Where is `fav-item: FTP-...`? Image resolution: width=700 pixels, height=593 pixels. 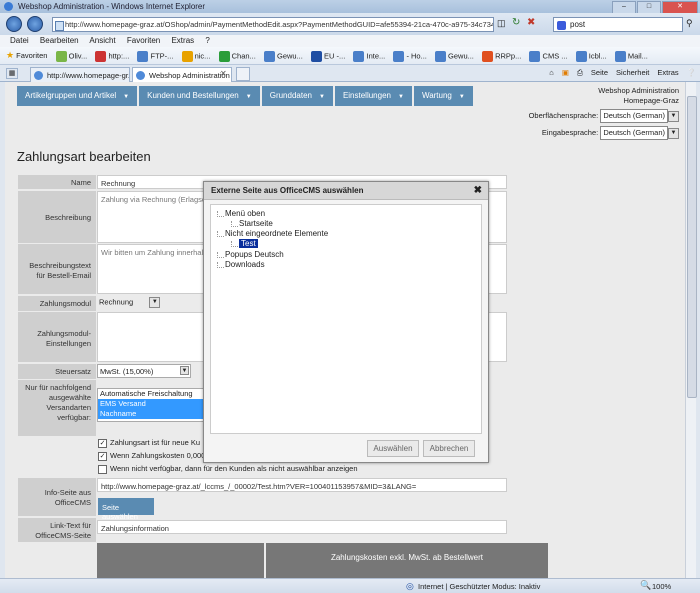
fav-item: FTP-... is located at coordinates (155, 56).